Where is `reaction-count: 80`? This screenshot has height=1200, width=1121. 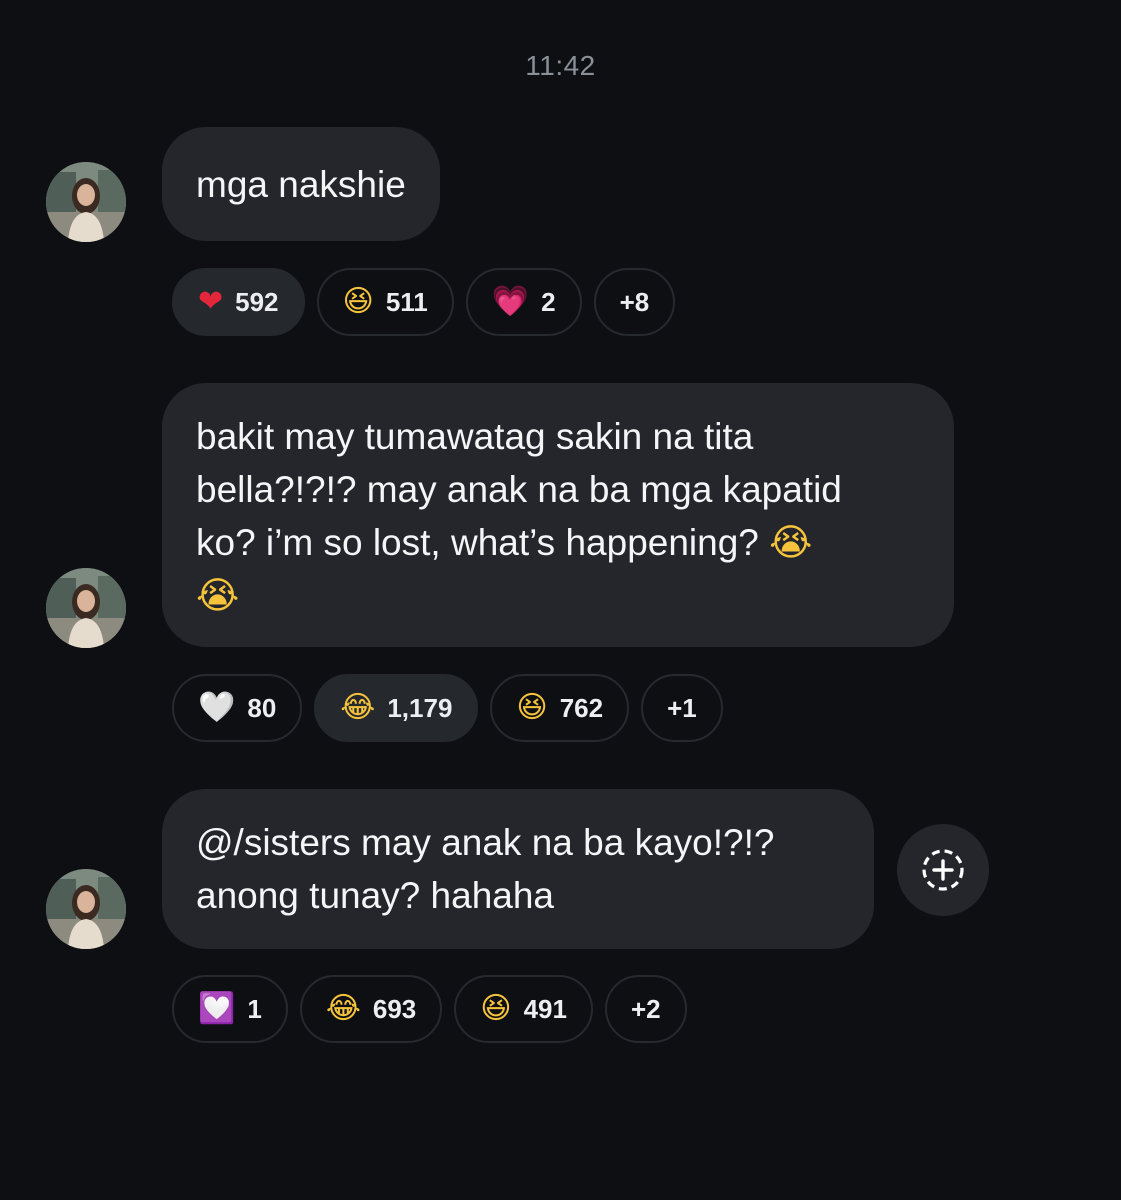
reaction-count: 80 is located at coordinates (262, 707).